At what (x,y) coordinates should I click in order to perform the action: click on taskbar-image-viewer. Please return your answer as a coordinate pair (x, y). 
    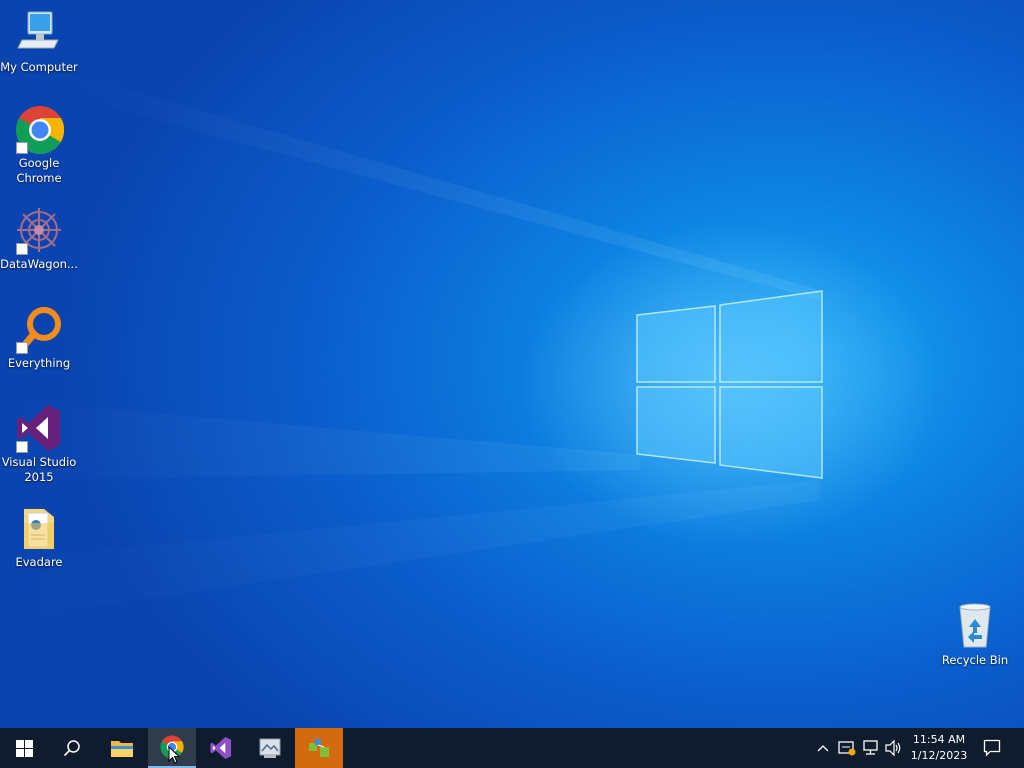
    Looking at the image, I should click on (270, 748).